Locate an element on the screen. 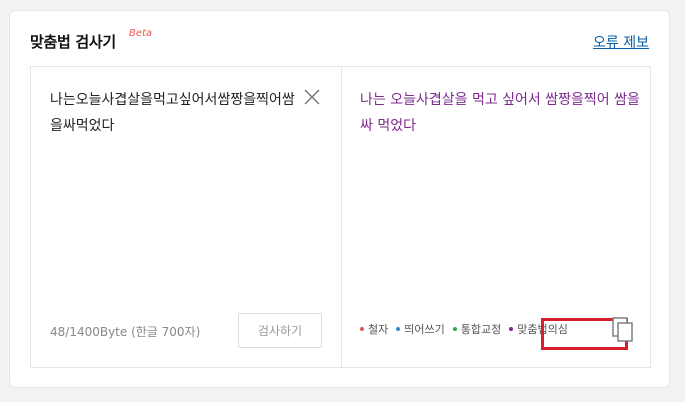 The image size is (685, 402). legend-dot-spelling is located at coordinates (362, 329).